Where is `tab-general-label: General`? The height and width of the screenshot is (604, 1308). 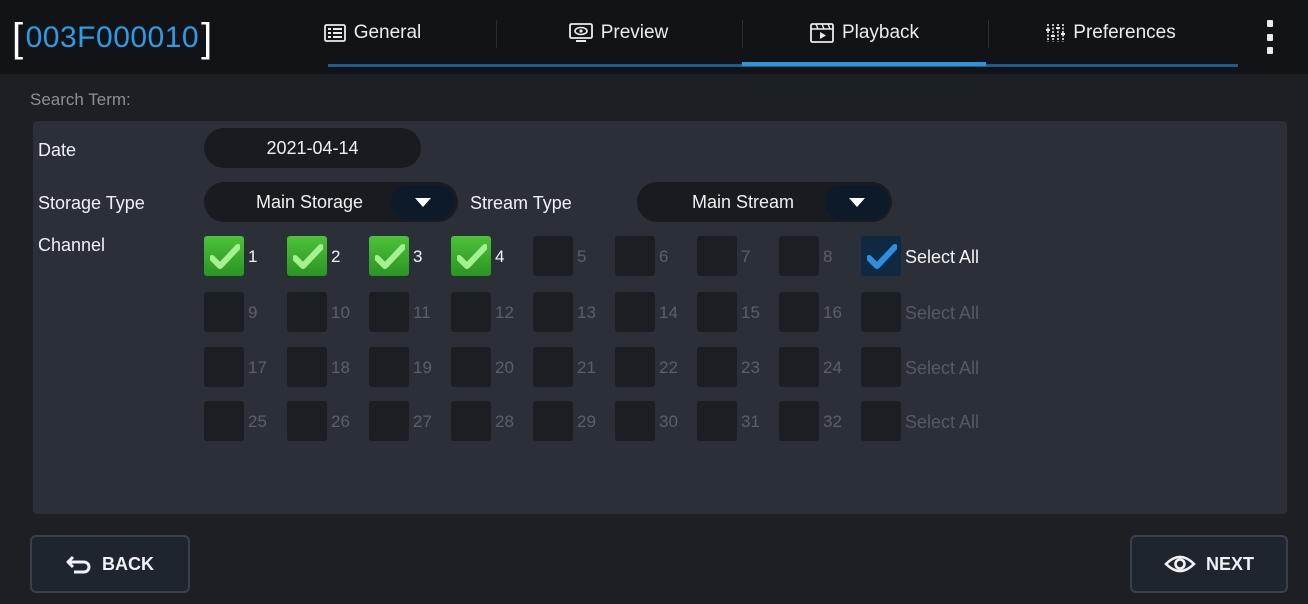
tab-general-label: General is located at coordinates (387, 32).